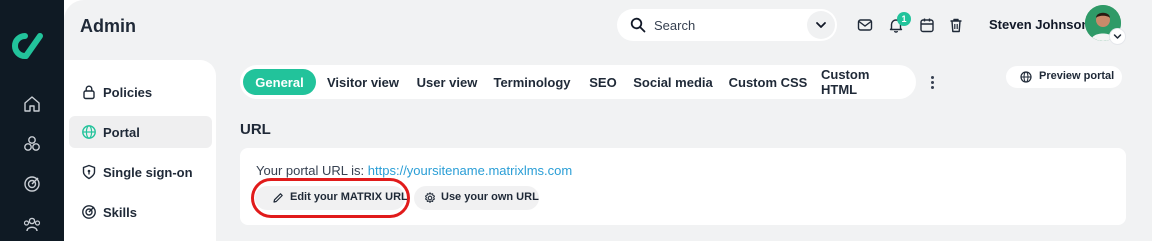 This screenshot has height=241, width=1152. What do you see at coordinates (89, 92) in the screenshot?
I see `lock-icon` at bounding box center [89, 92].